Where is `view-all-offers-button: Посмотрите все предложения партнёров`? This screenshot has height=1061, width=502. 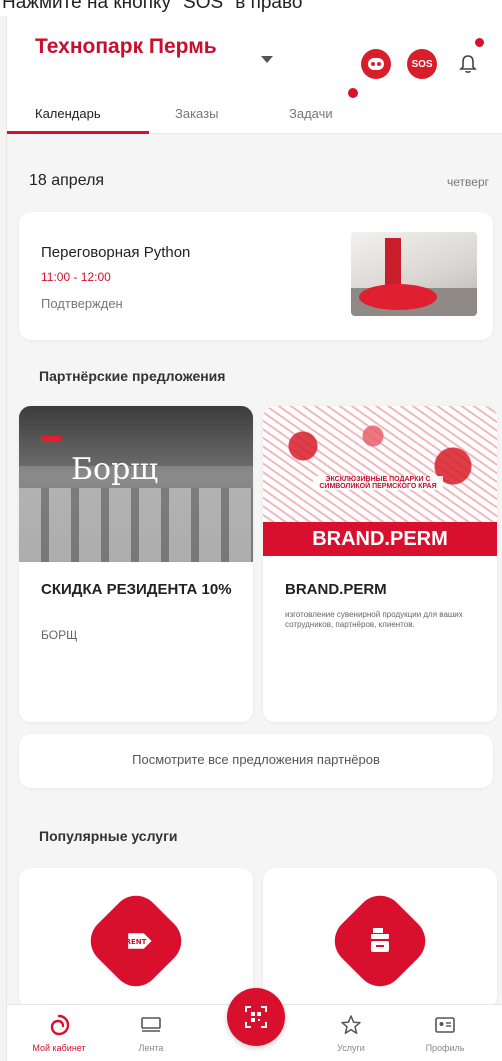 view-all-offers-button: Посмотрите все предложения партнёров is located at coordinates (256, 761).